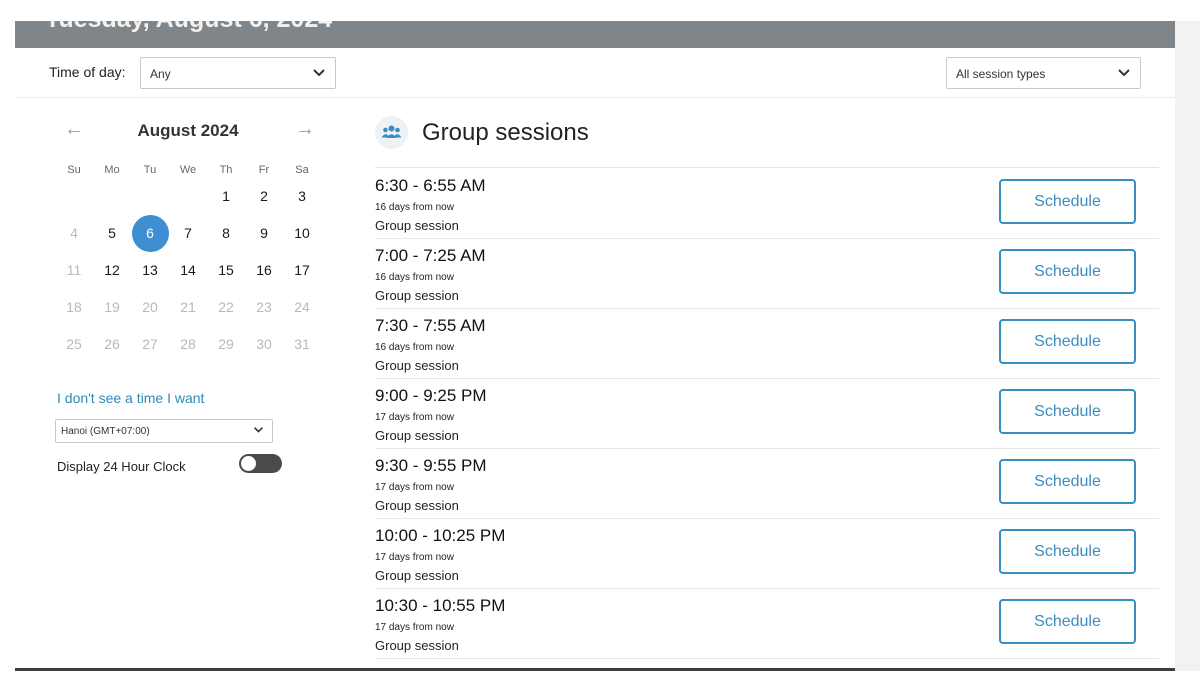 The height and width of the screenshot is (682, 1200). What do you see at coordinates (74, 307) in the screenshot?
I see `calendar-day: 18` at bounding box center [74, 307].